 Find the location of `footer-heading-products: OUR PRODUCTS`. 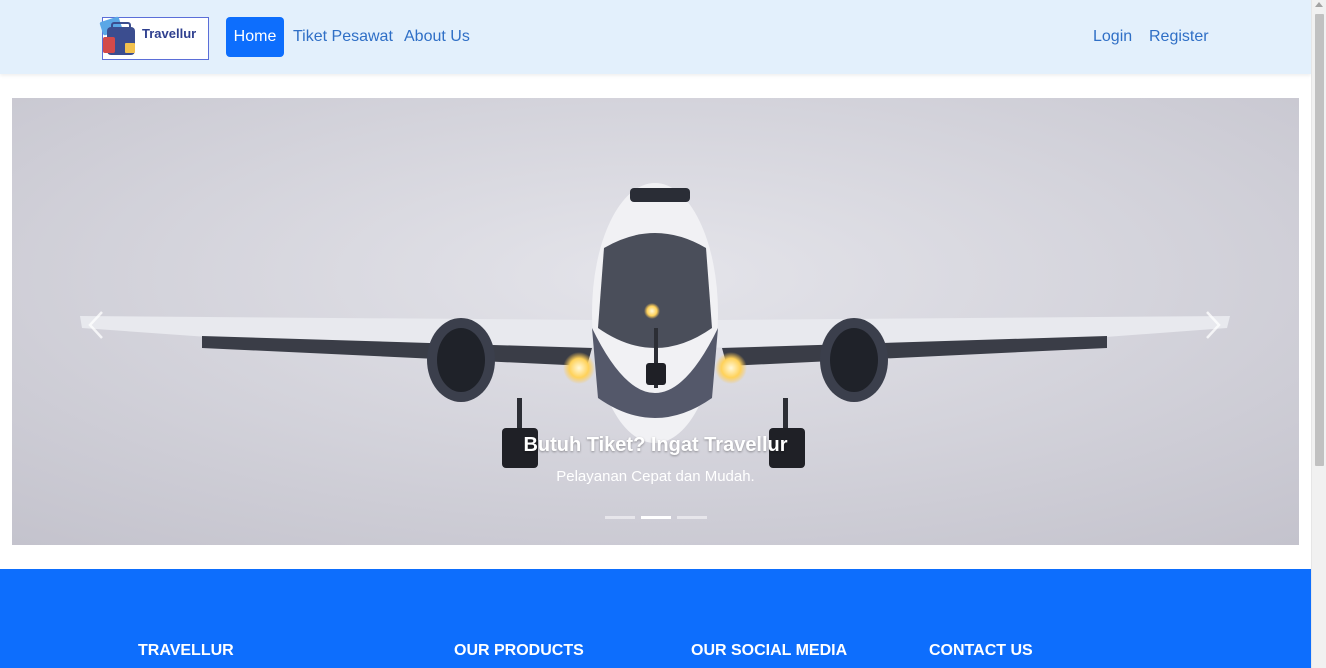

footer-heading-products: OUR PRODUCTS is located at coordinates (519, 650).